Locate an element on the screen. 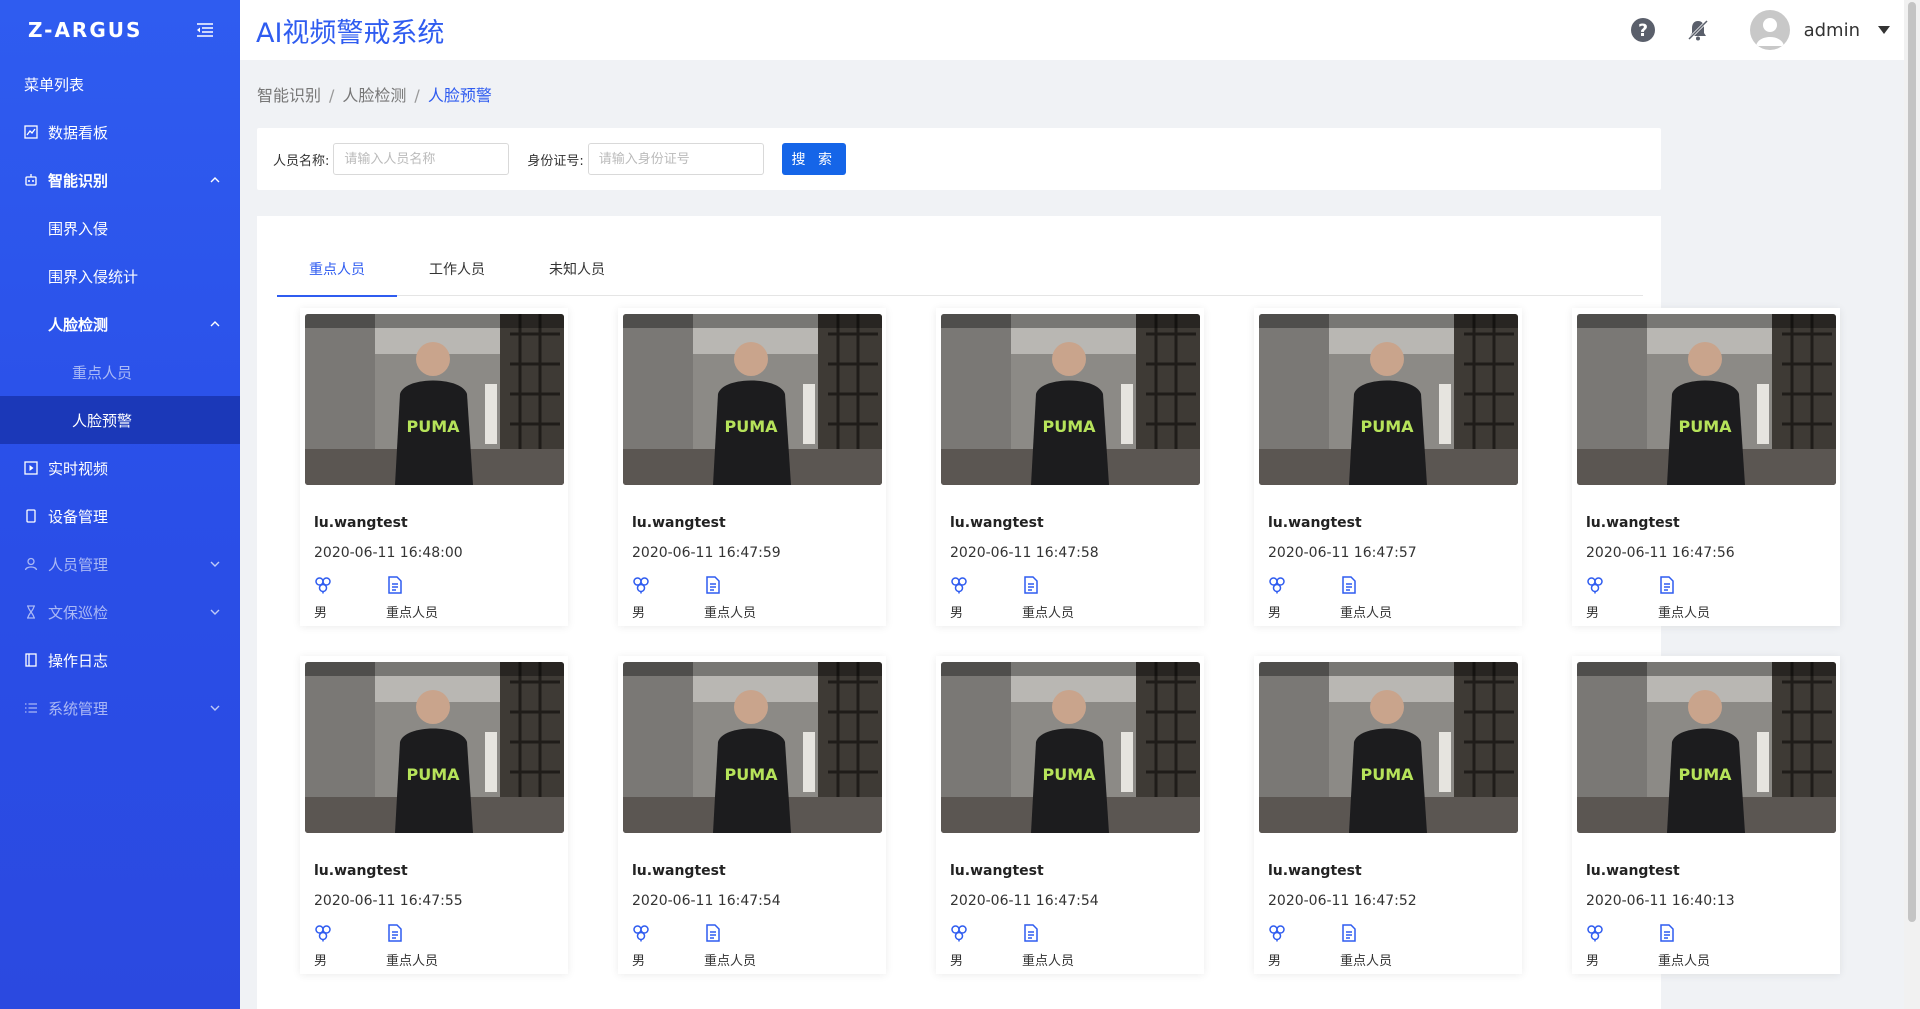 This screenshot has width=1920, height=1009. sidebar-item-heritage-patrol: 文保巡检 is located at coordinates (120, 612).